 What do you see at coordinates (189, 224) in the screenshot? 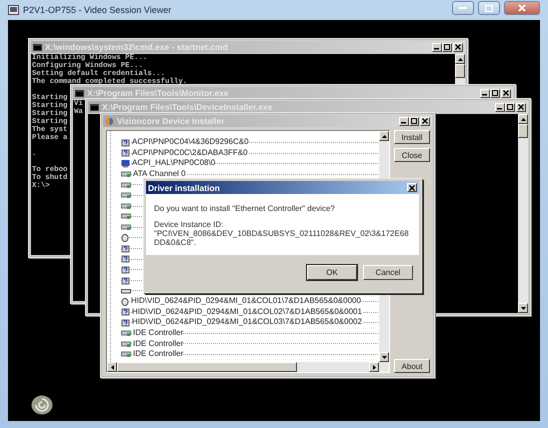
I see `id-label: Device Instance ID:` at bounding box center [189, 224].